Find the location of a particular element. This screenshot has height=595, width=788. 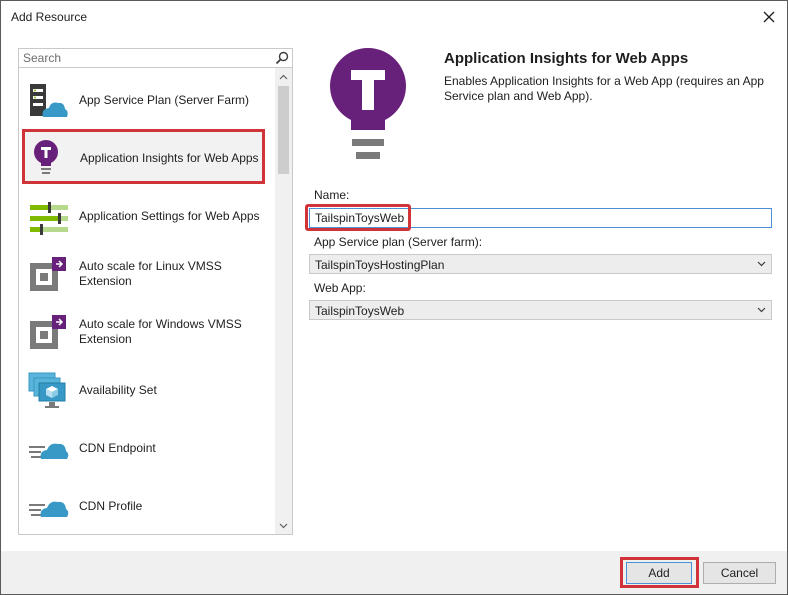

resource-title: Application Insights for Web Apps is located at coordinates (566, 58).